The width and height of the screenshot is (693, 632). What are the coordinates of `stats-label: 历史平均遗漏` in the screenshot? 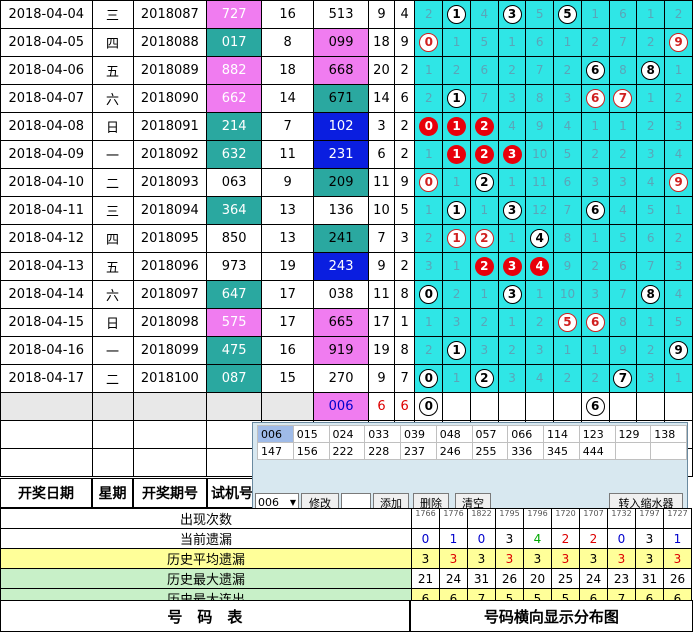 It's located at (206, 558).